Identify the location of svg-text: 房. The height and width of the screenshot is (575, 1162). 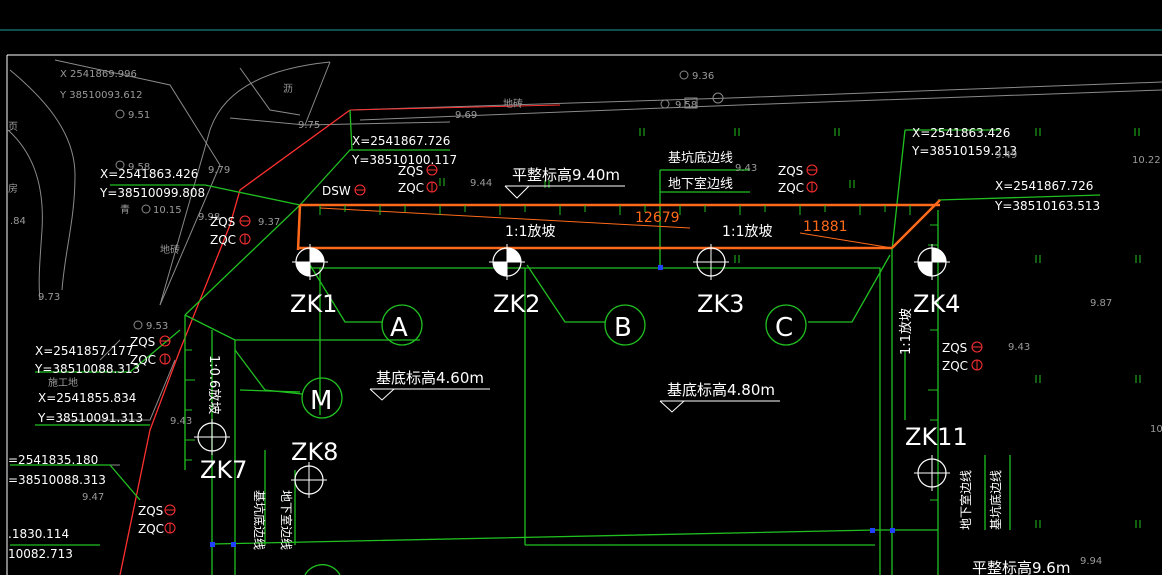
(13, 188).